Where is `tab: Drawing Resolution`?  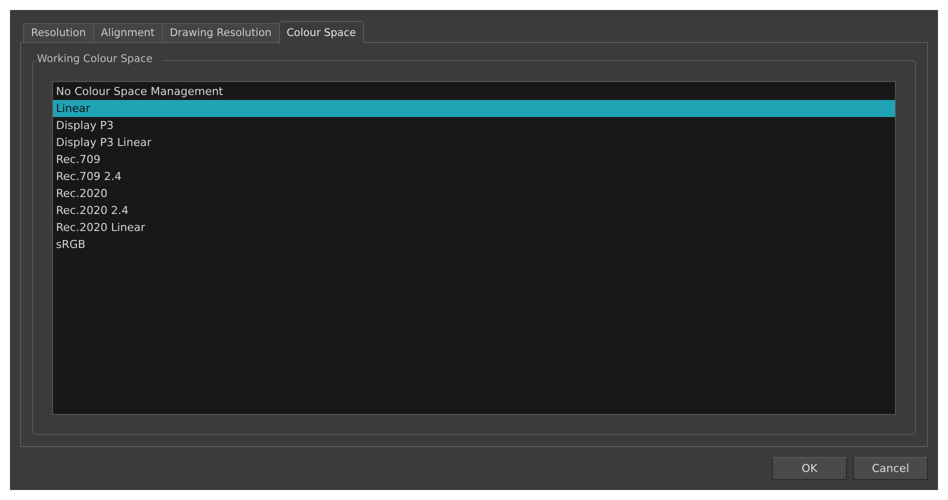
tab: Drawing Resolution is located at coordinates (221, 32).